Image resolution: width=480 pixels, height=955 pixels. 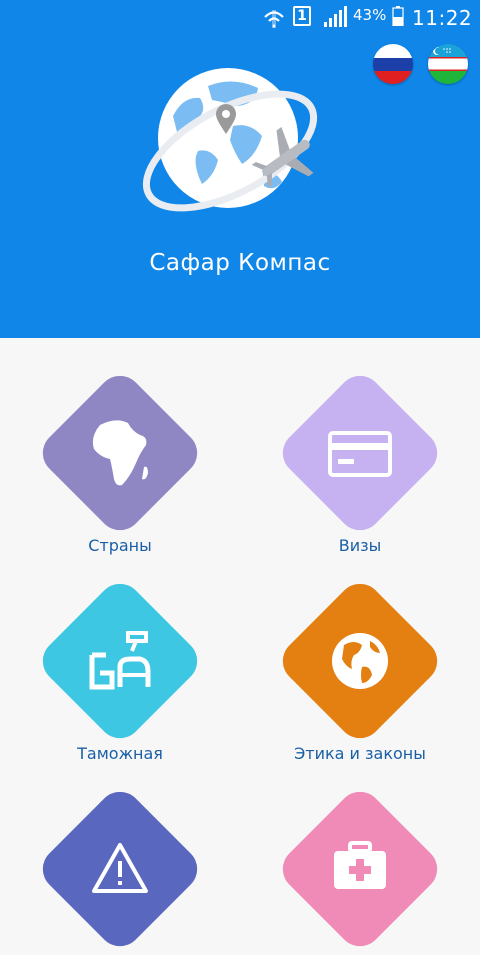 What do you see at coordinates (120, 545) in the screenshot?
I see `tile-label: Страны` at bounding box center [120, 545].